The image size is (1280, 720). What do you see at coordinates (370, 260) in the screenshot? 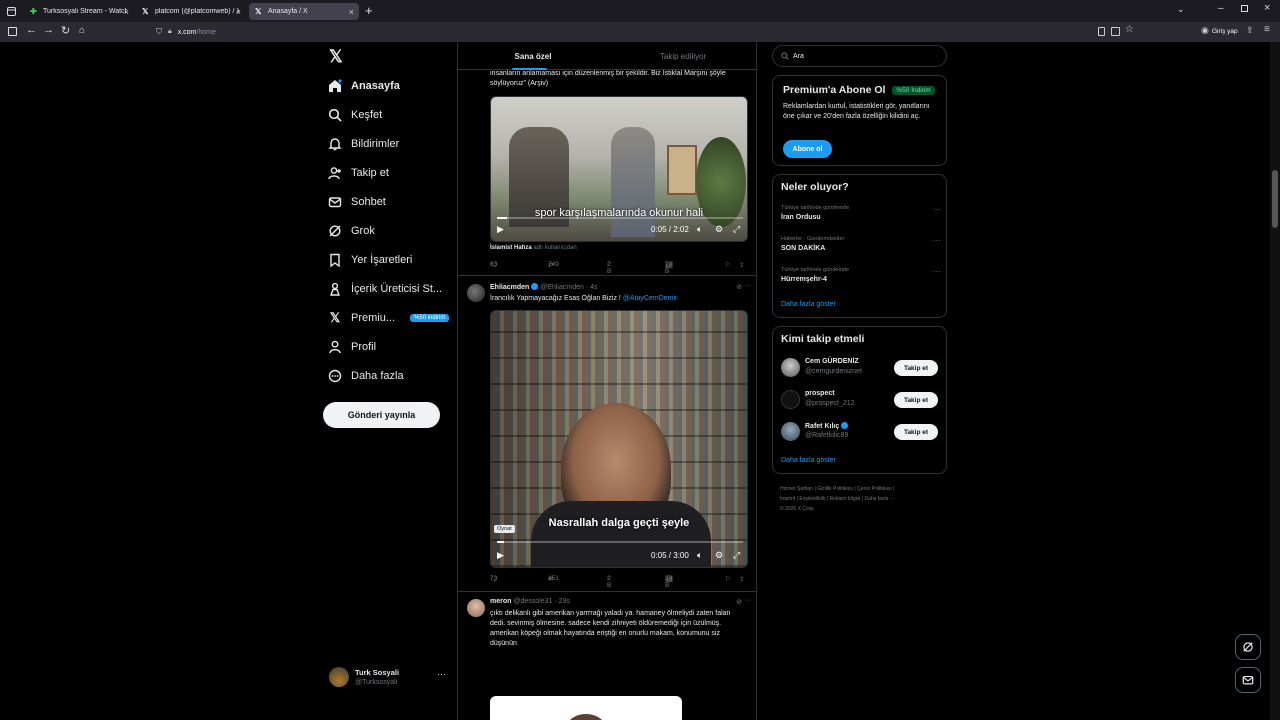
I see `nav-bookmarks: Yer İşaretleri` at bounding box center [370, 260].